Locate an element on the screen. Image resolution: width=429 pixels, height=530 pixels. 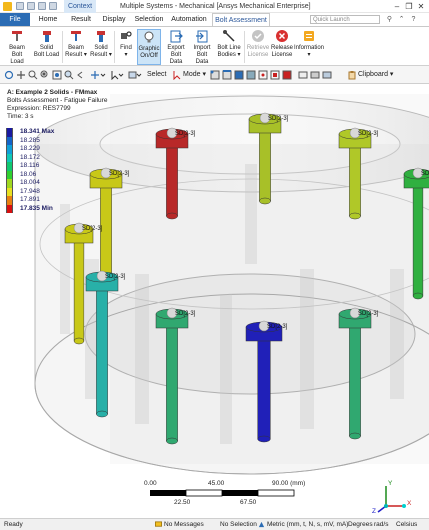
clipboard-dropdown: Clipboard ▾ is located at coordinates (375, 75).